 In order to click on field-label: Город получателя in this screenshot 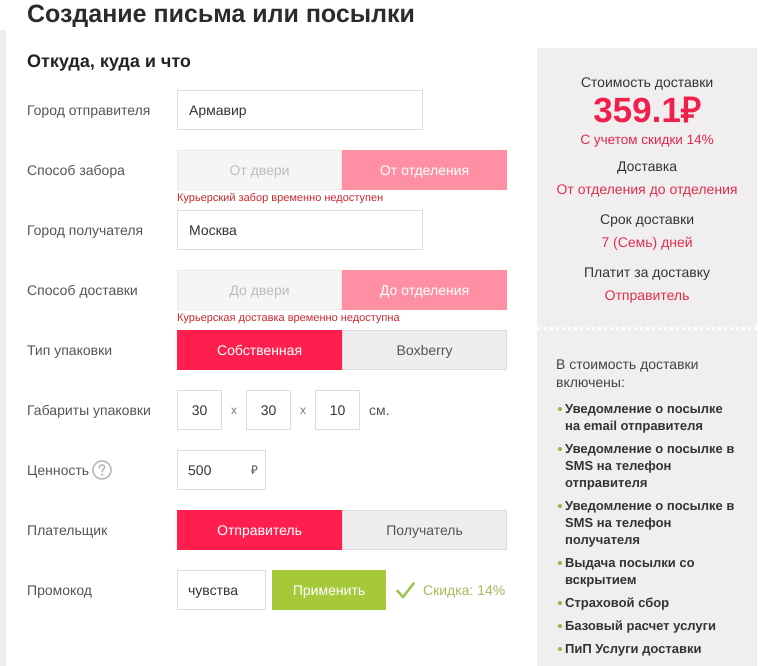, I will do `click(85, 230)`.